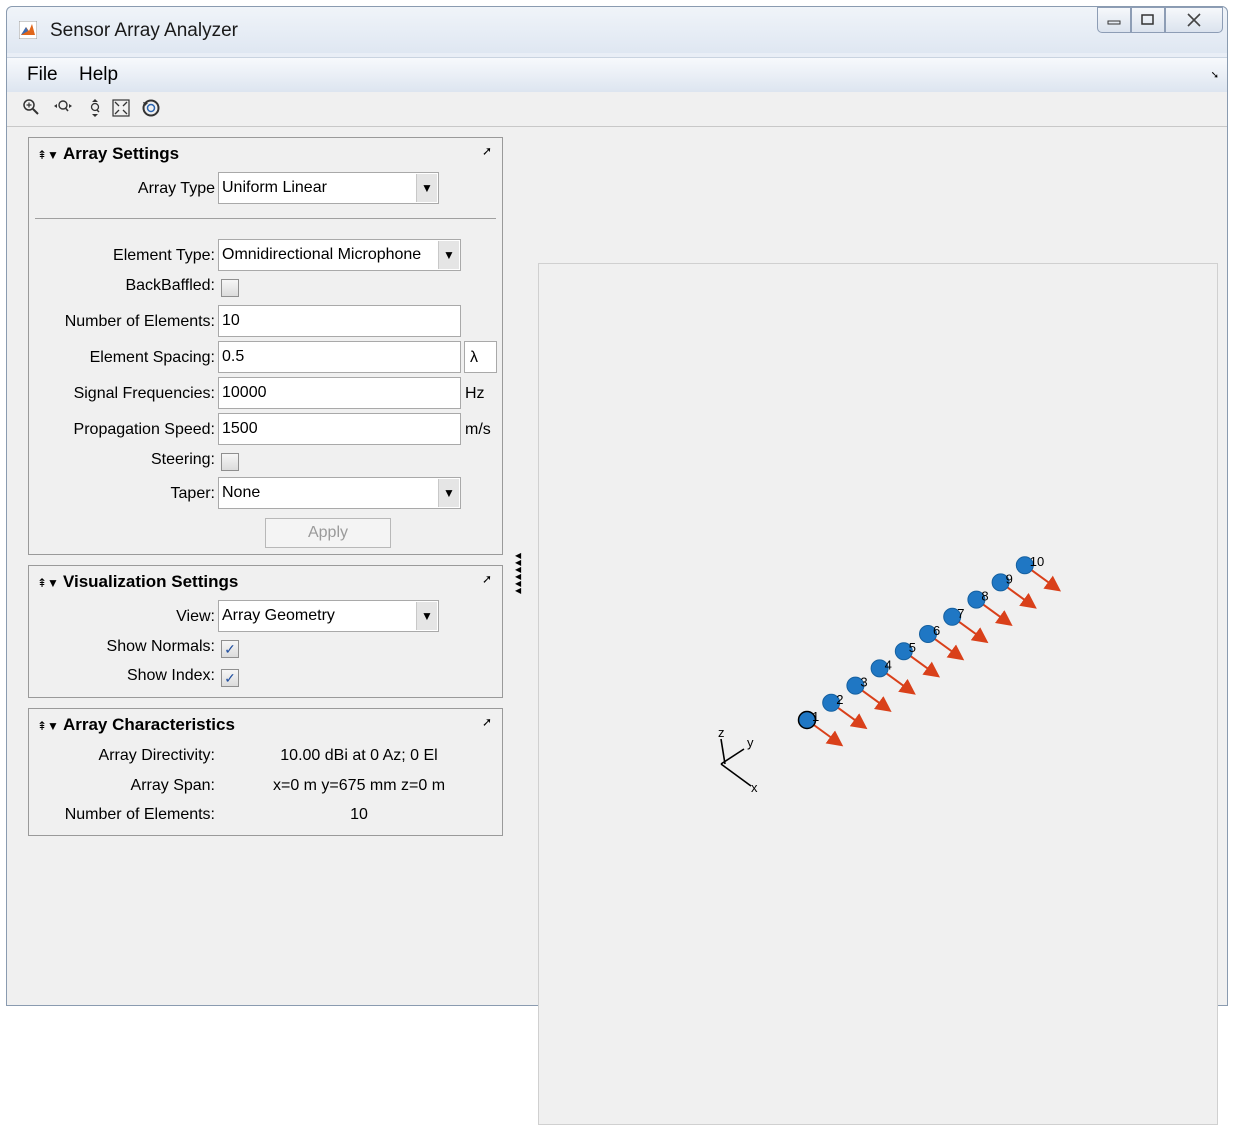 Image resolution: width=1235 pixels, height=1129 pixels. What do you see at coordinates (339, 255) in the screenshot?
I see `element-type-select: Omnidirectional Microphone ▼` at bounding box center [339, 255].